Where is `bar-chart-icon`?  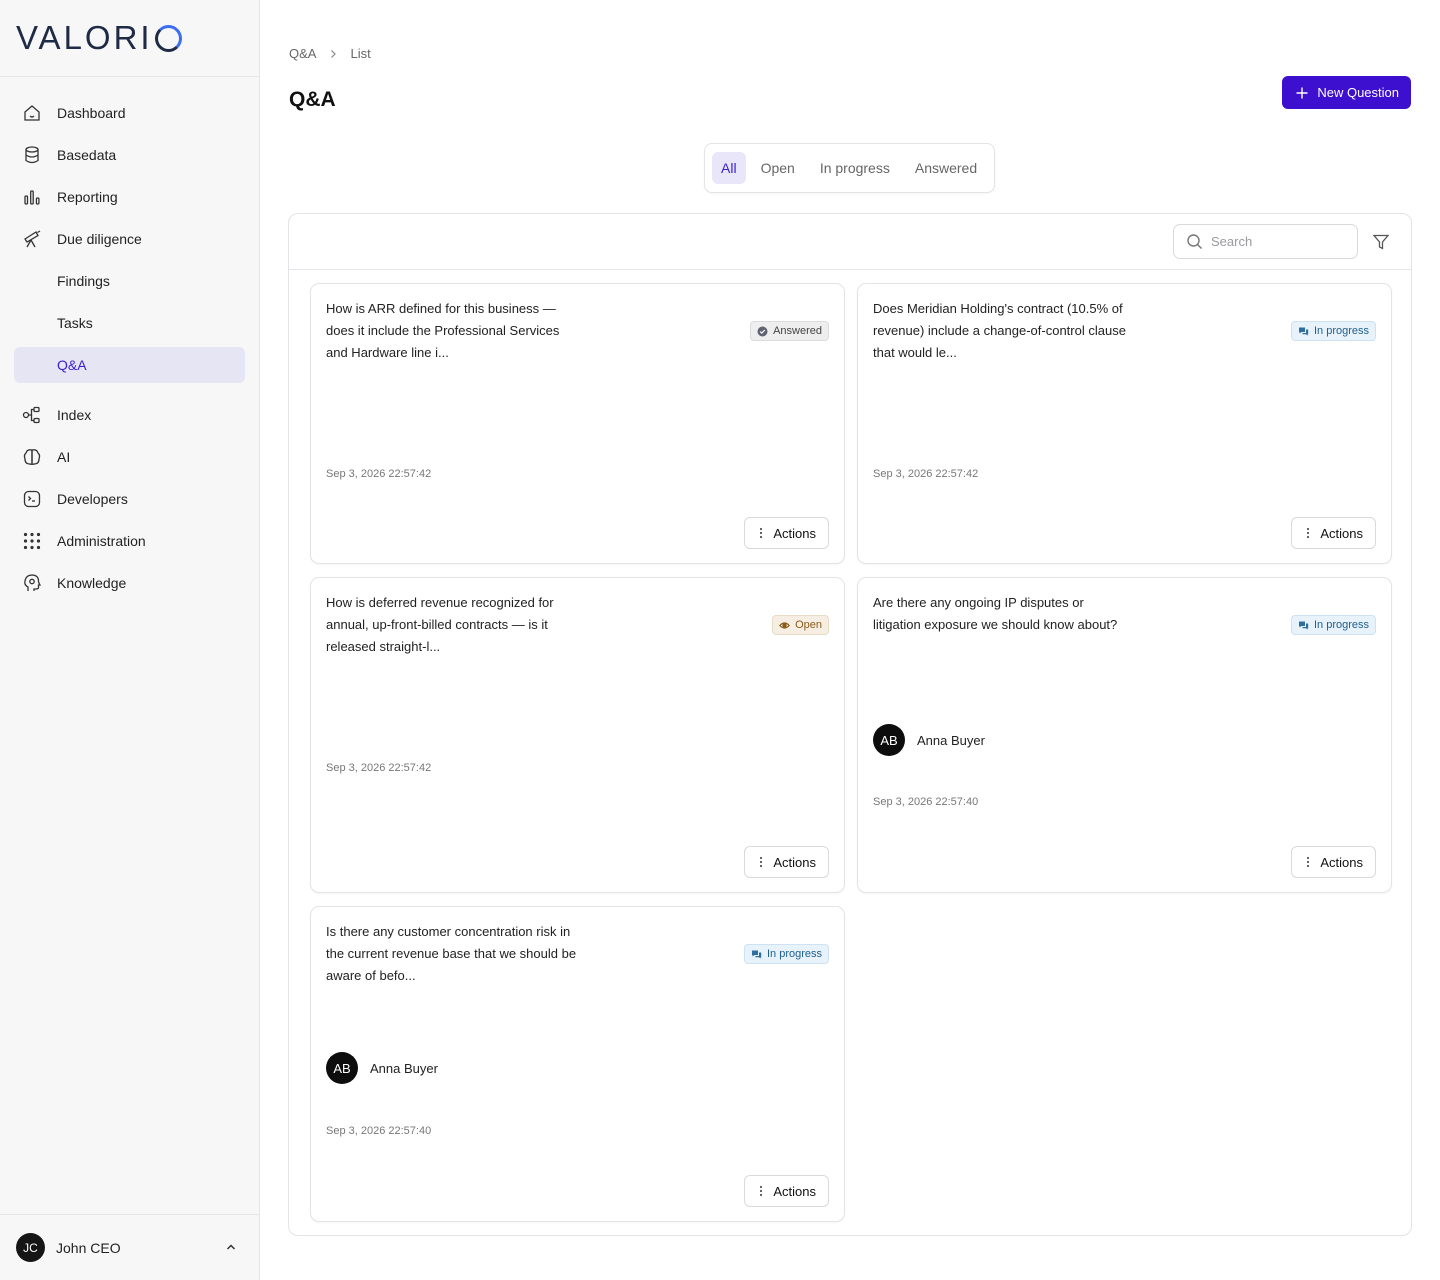
bar-chart-icon is located at coordinates (32, 197).